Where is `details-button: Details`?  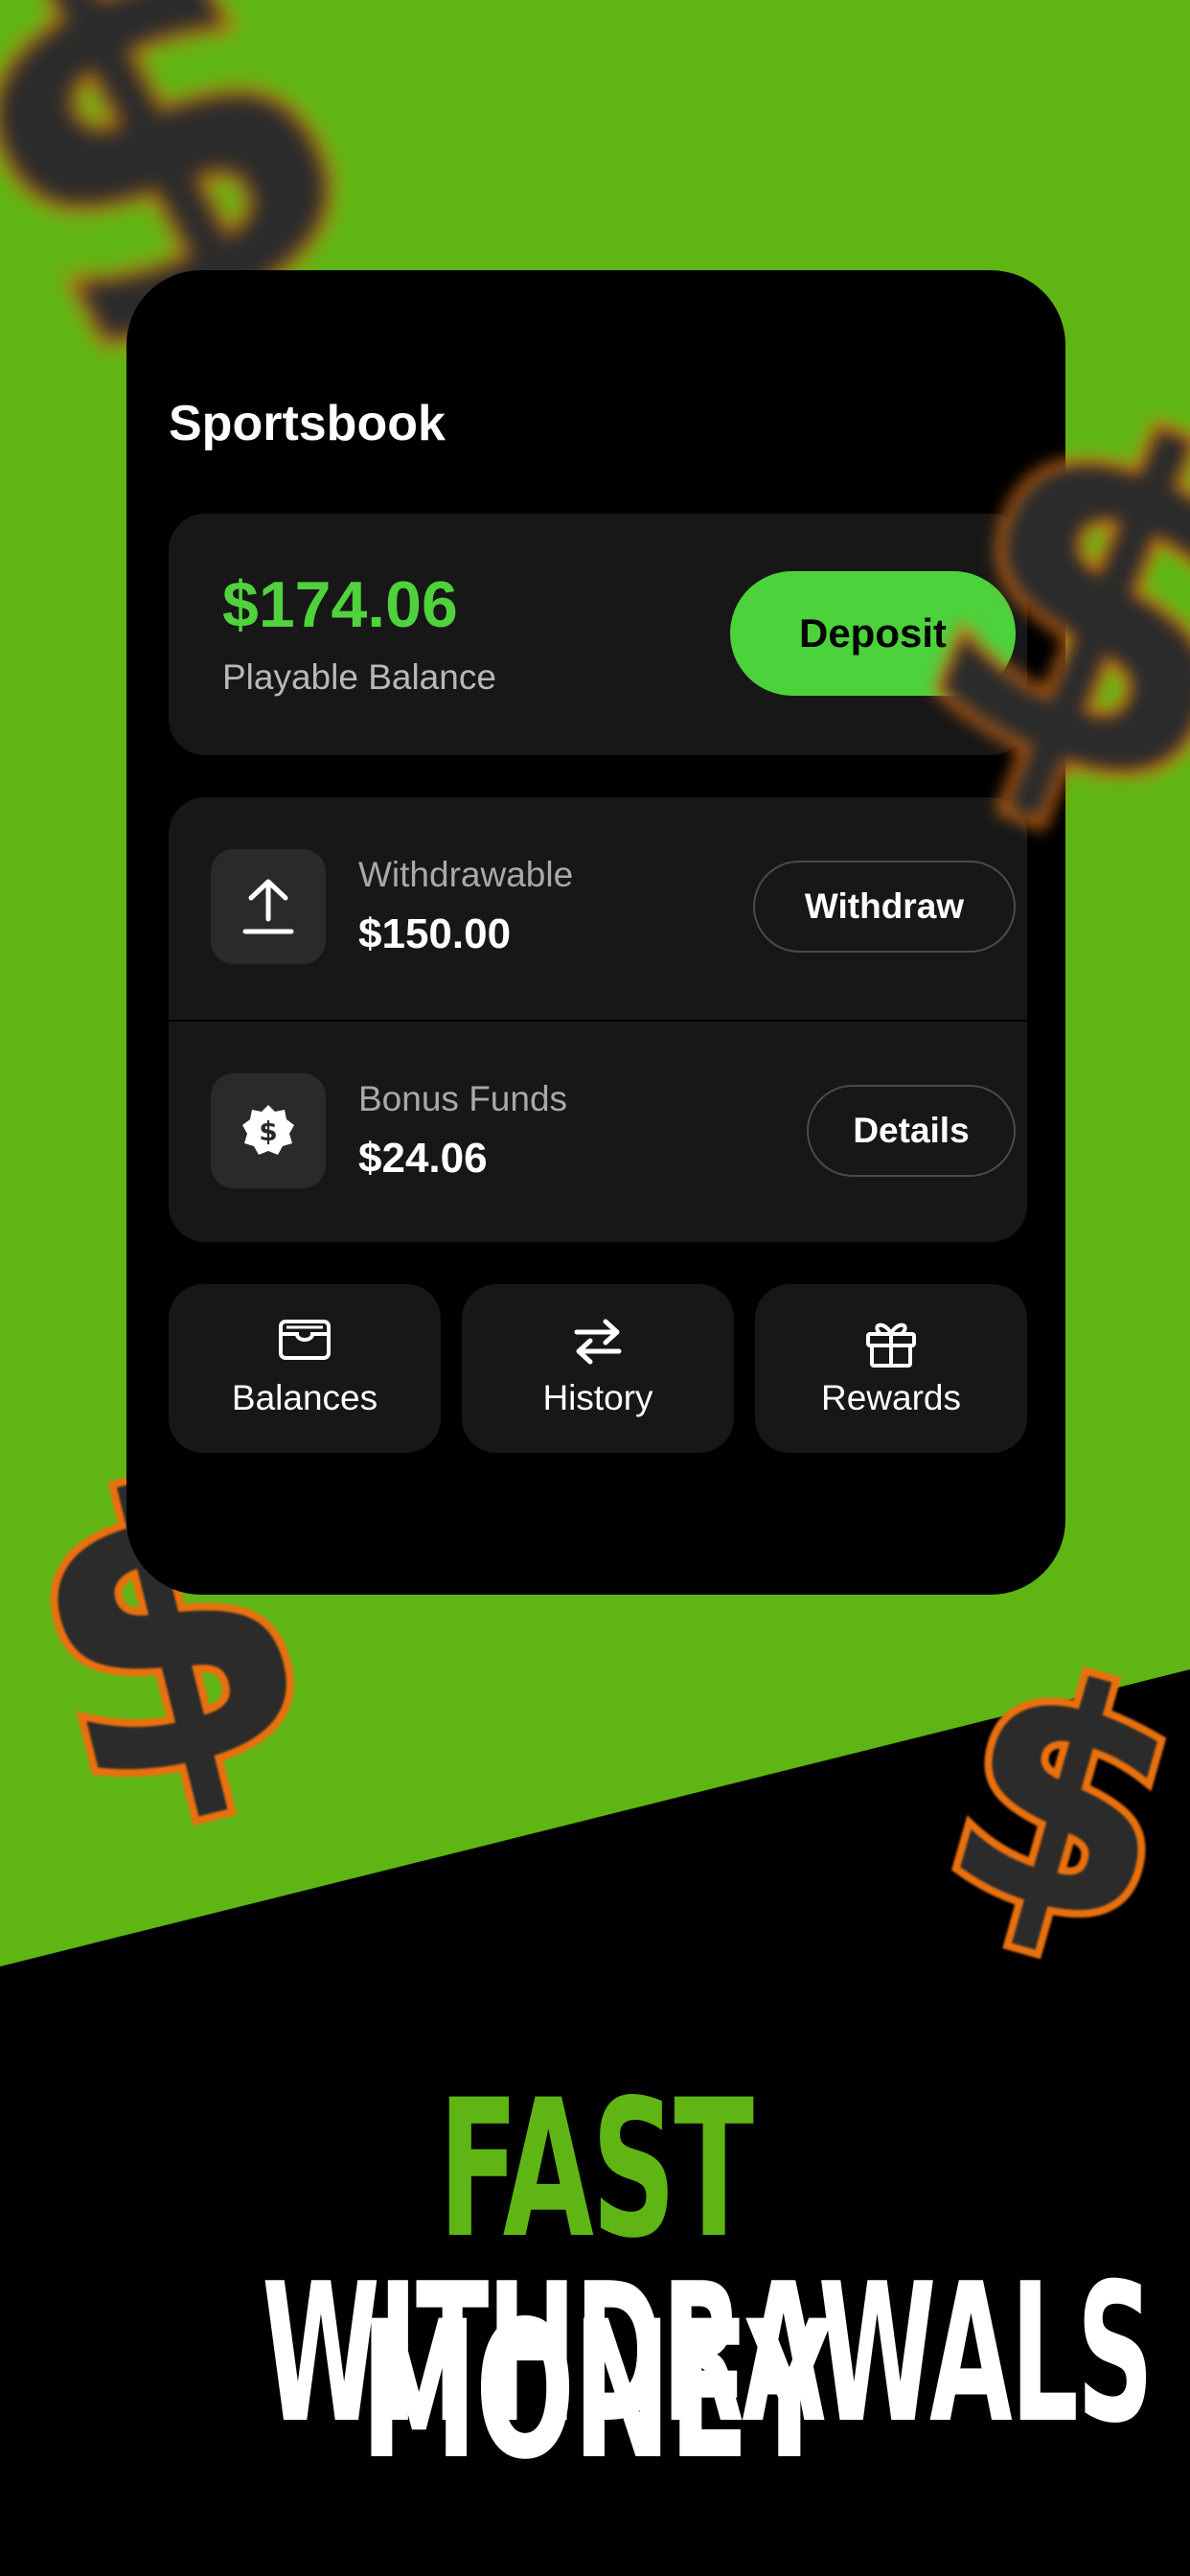 details-button: Details is located at coordinates (912, 1131).